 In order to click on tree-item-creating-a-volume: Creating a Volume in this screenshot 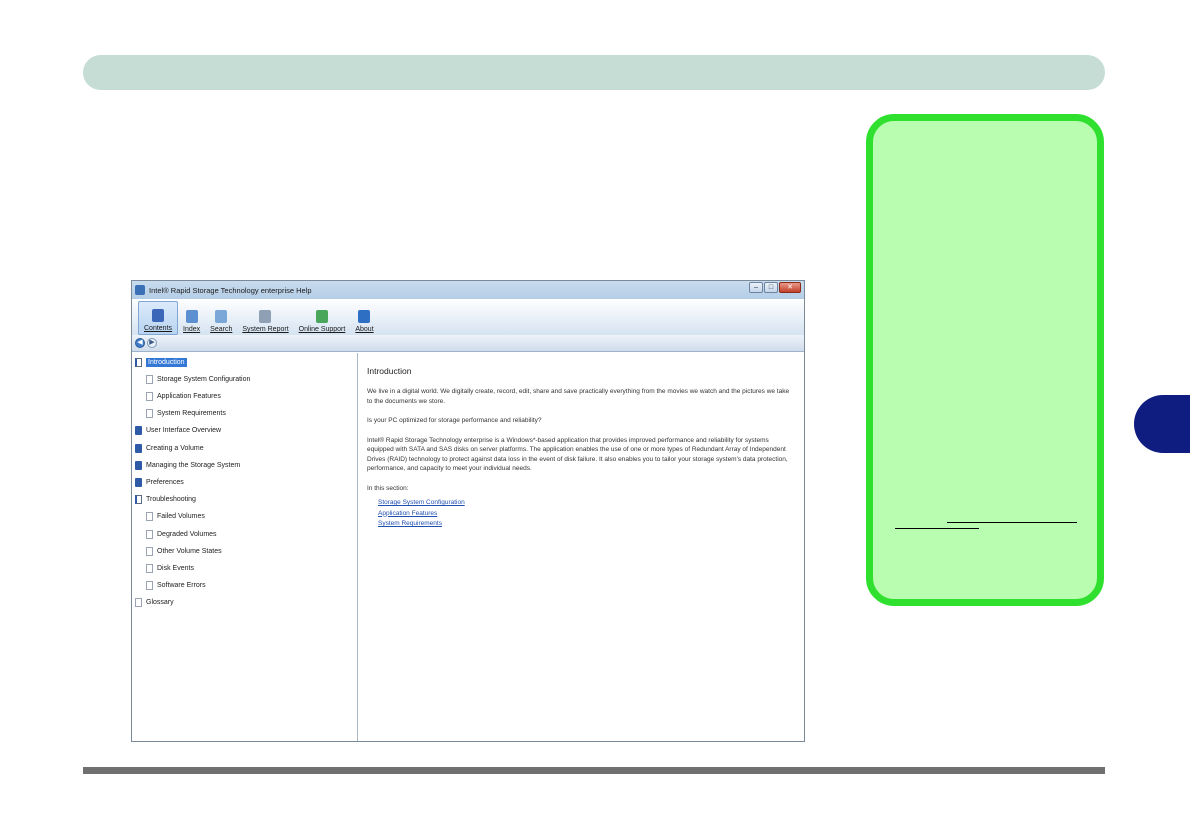, I will do `click(169, 448)`.